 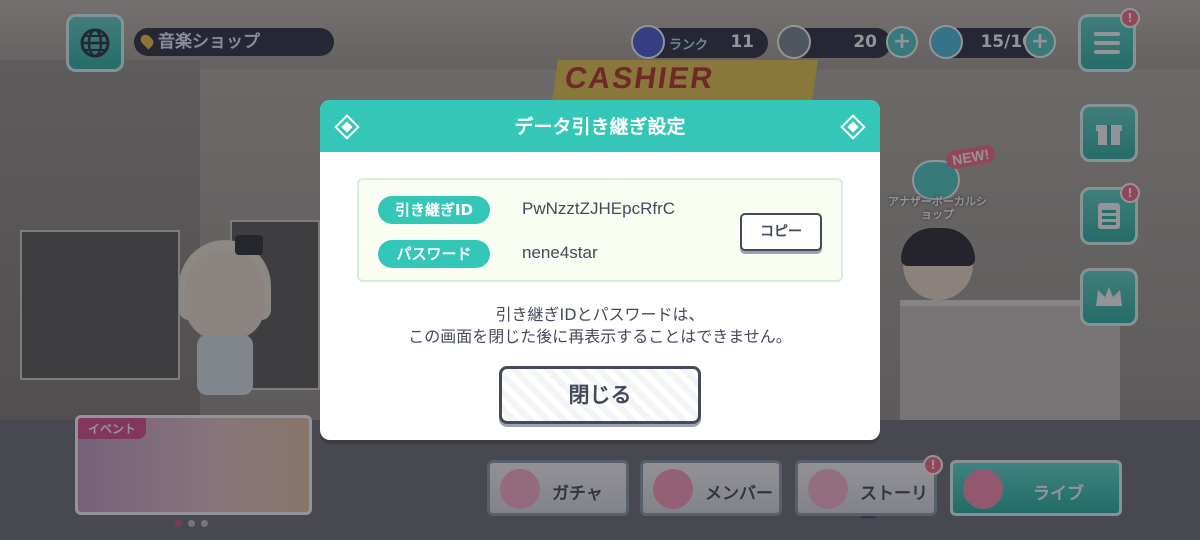 What do you see at coordinates (600, 336) in the screenshot?
I see `notice-text: この画面を閉じた後に再表示することはできません。` at bounding box center [600, 336].